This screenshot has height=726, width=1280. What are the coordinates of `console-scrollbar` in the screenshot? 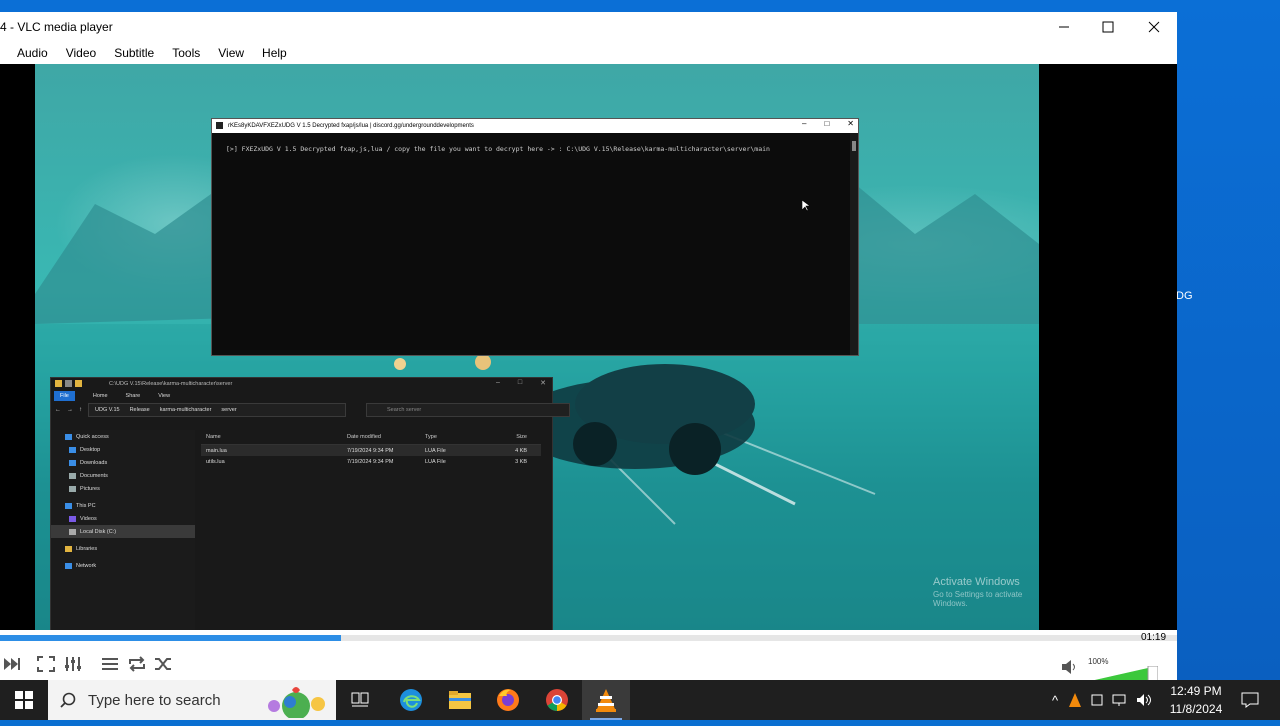 It's located at (854, 244).